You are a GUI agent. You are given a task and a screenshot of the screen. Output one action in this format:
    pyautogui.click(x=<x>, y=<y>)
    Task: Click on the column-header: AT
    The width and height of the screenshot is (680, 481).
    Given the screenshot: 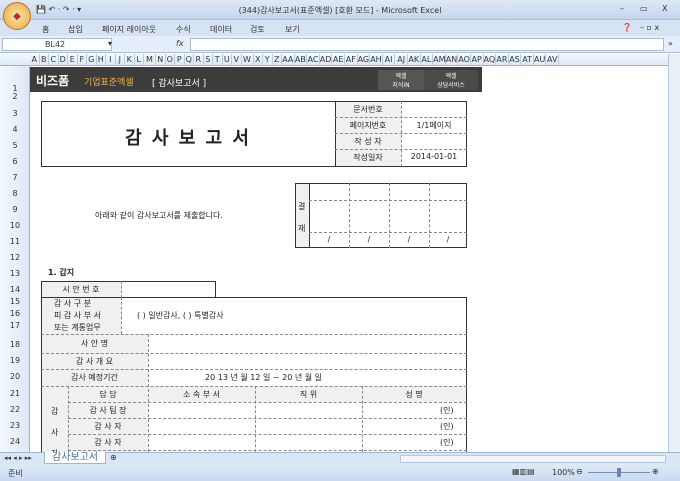 What is the action you would take?
    pyautogui.click(x=527, y=59)
    